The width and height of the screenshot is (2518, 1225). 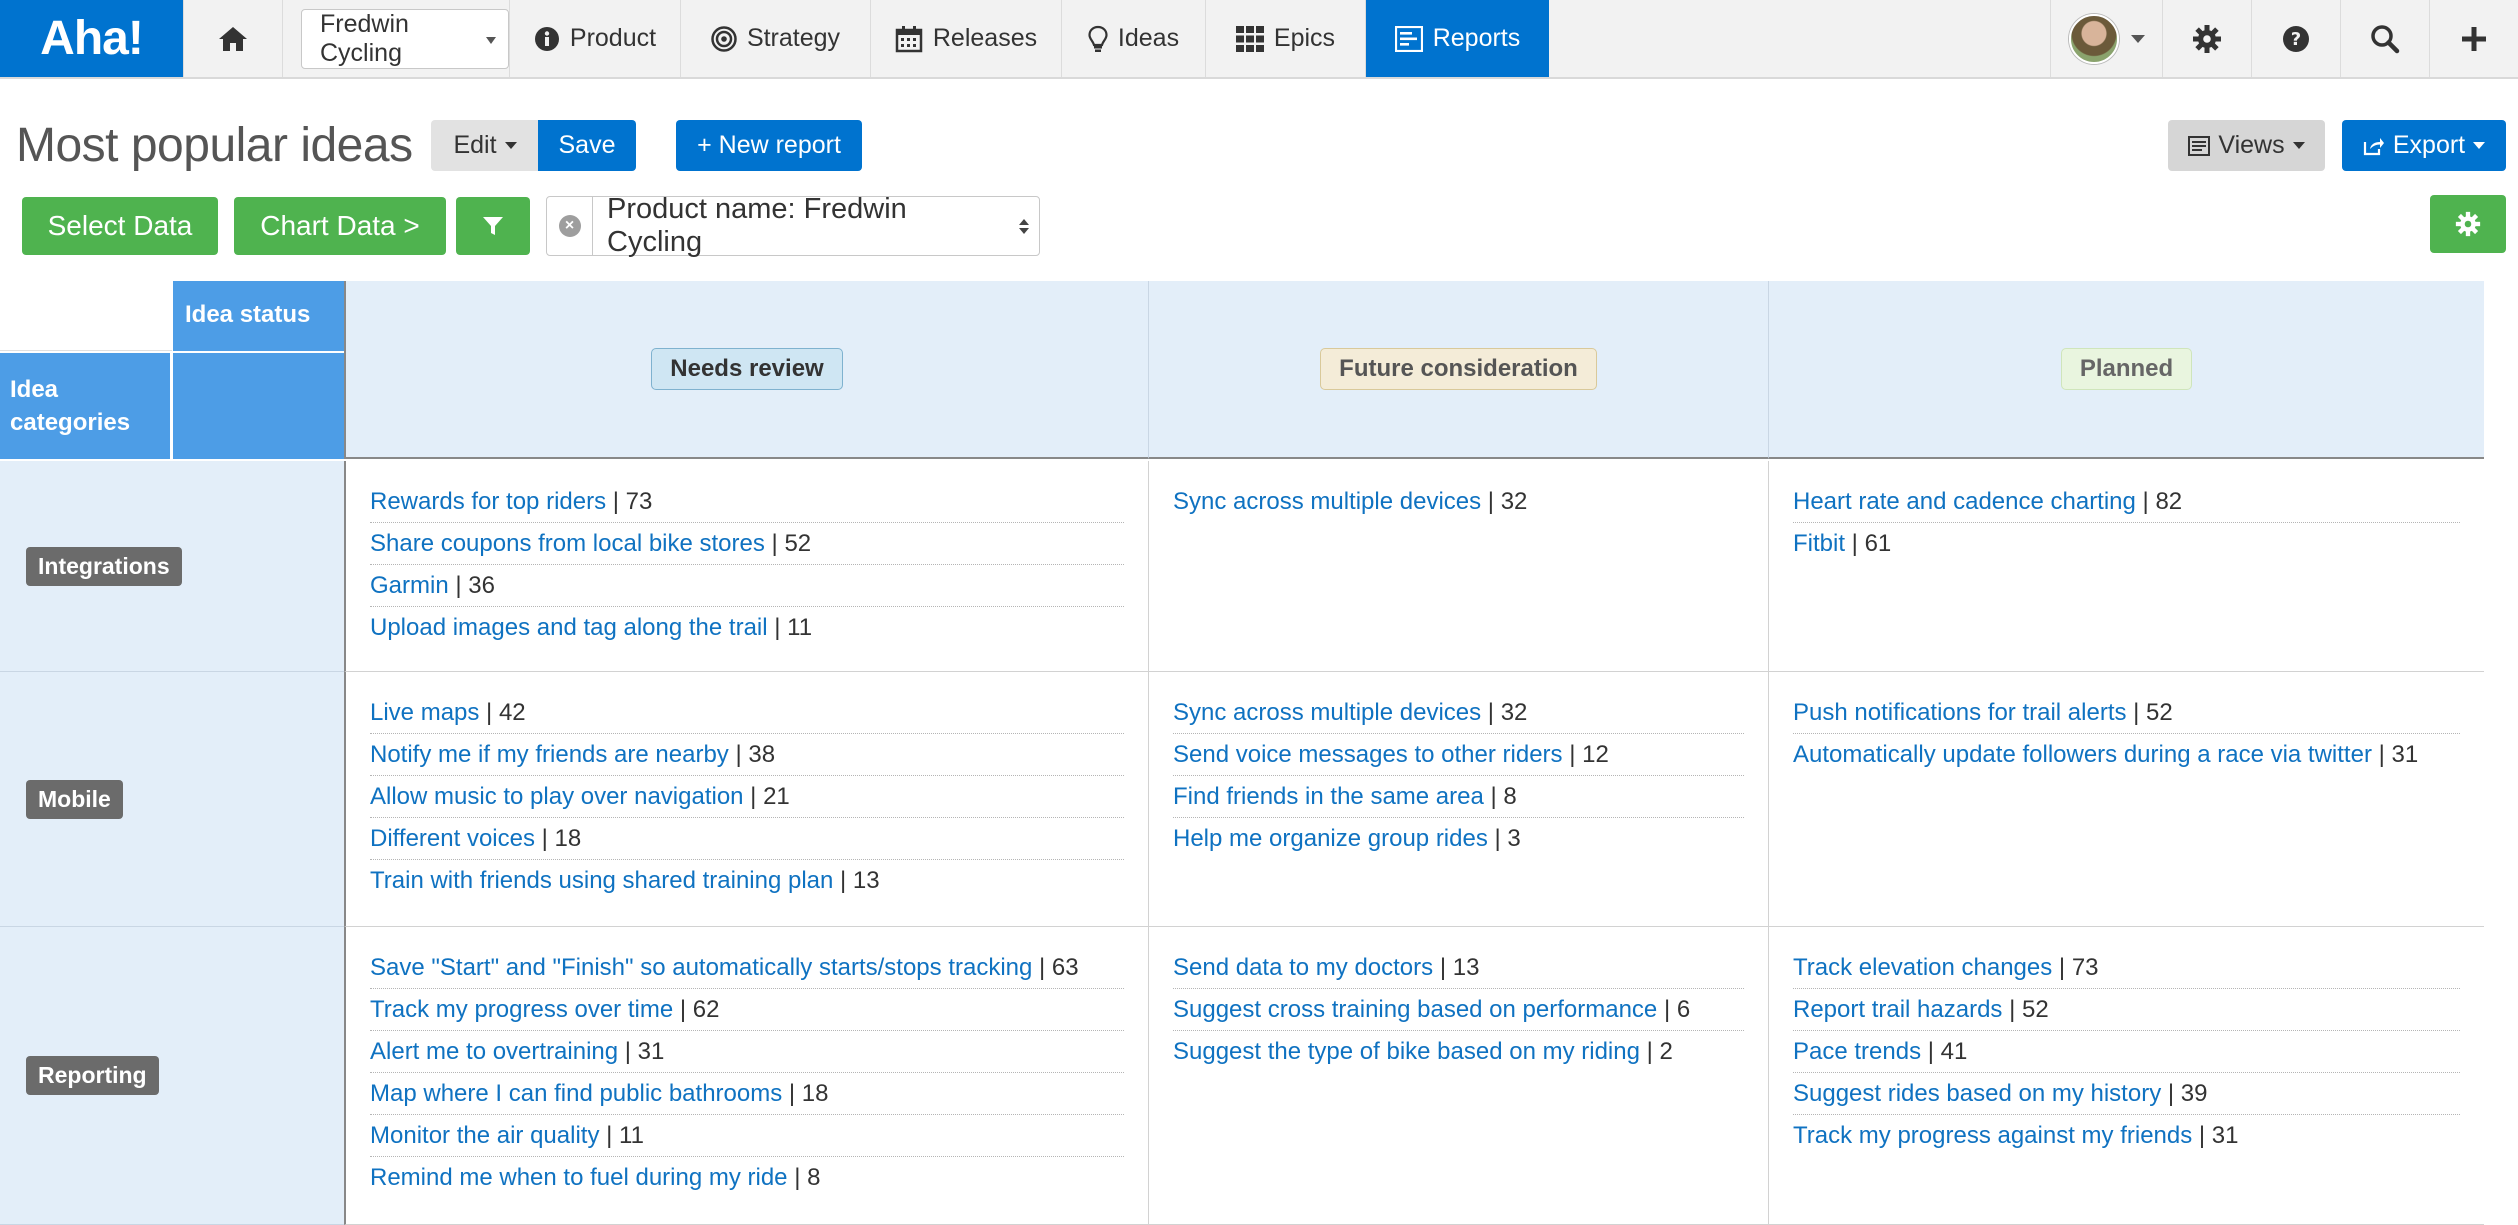 What do you see at coordinates (909, 39) in the screenshot?
I see `calendar-icon` at bounding box center [909, 39].